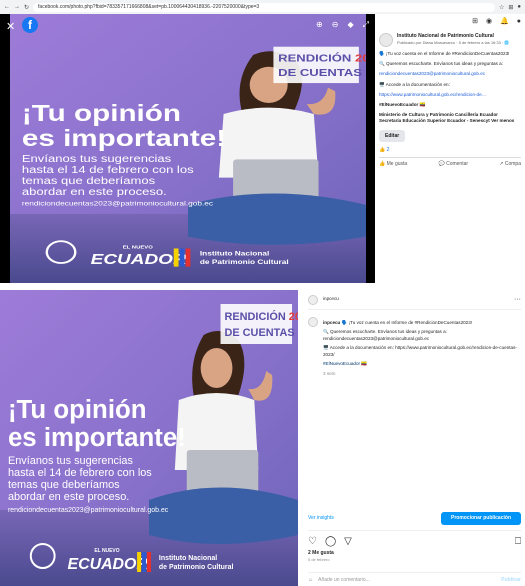 The width and height of the screenshot is (525, 586). I want to click on back-icon: ←, so click(7, 7).